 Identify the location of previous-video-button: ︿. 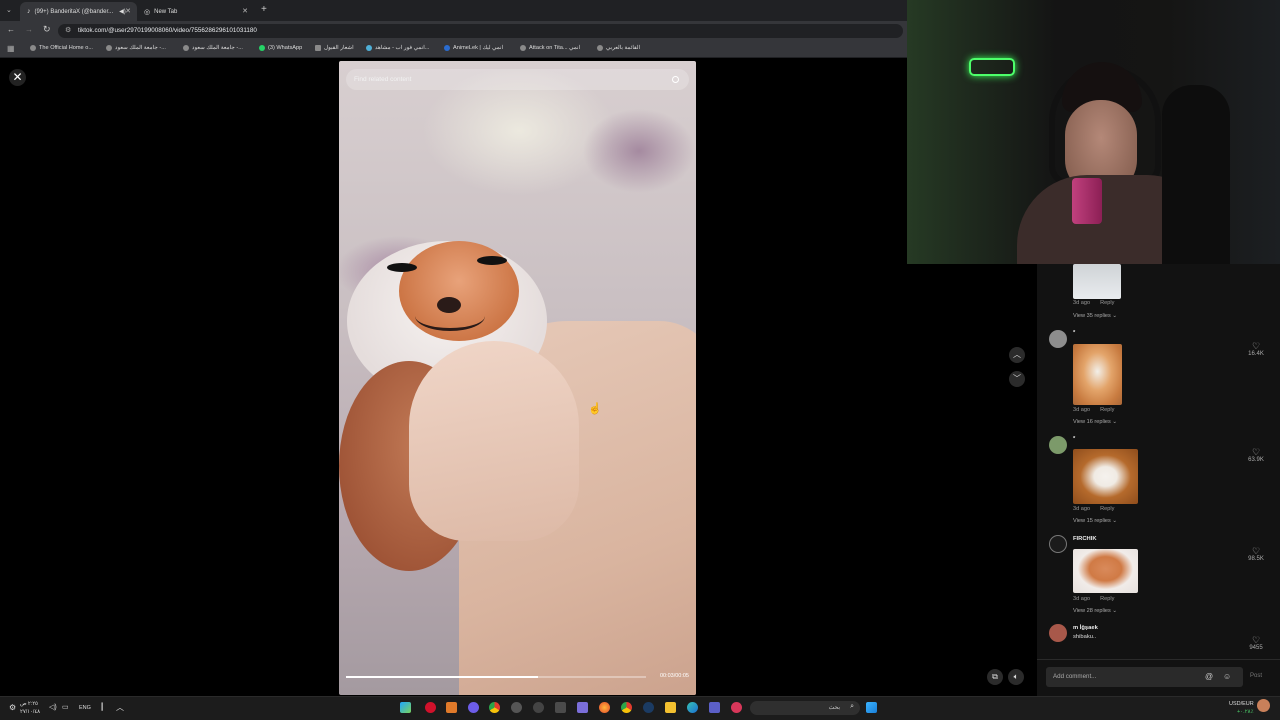
(1017, 355).